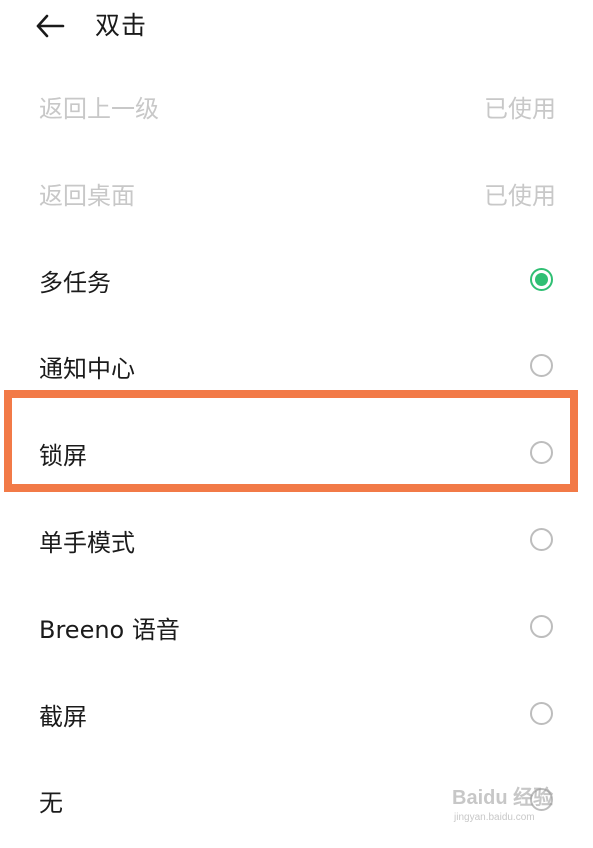 The width and height of the screenshot is (593, 848). I want to click on watermark-url: jingyan.baidu.com, so click(494, 817).